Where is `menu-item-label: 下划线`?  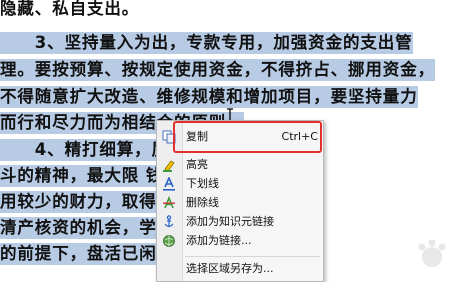
menu-item-label: 下划线 is located at coordinates (202, 183).